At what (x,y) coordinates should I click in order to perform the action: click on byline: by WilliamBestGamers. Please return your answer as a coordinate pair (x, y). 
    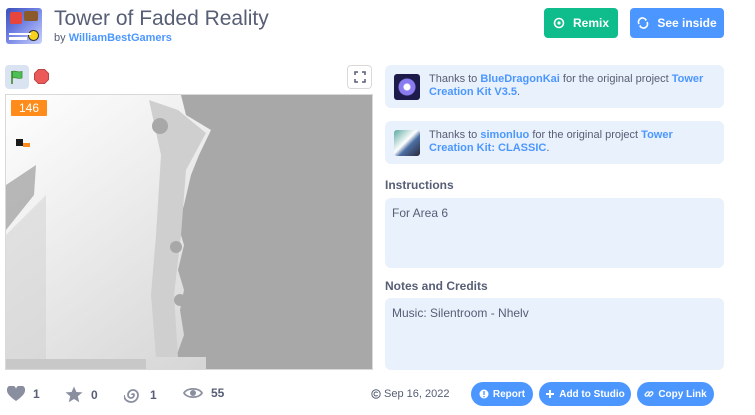
    Looking at the image, I should click on (113, 38).